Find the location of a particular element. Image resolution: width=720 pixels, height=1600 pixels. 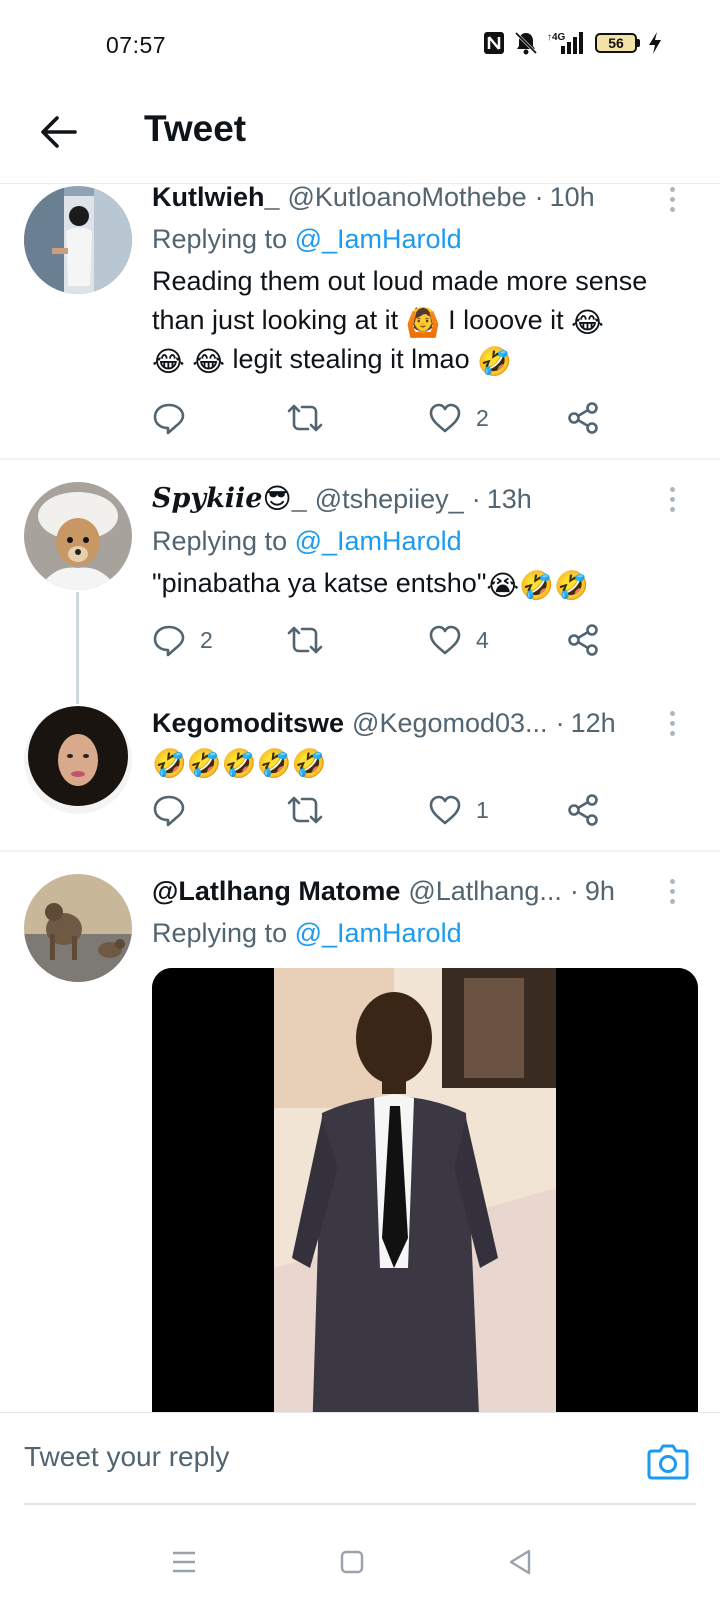

tweet-actions: 2 4 is located at coordinates (382, 640).